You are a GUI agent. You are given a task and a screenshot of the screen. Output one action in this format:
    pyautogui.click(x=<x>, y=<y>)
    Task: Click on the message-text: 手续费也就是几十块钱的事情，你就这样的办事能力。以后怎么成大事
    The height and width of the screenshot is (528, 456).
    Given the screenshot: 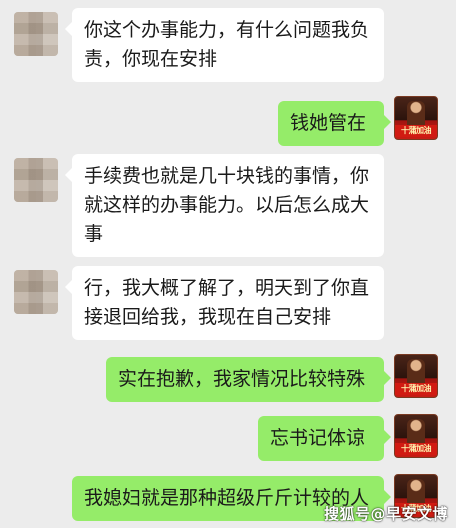 What is the action you would take?
    pyautogui.click(x=227, y=205)
    